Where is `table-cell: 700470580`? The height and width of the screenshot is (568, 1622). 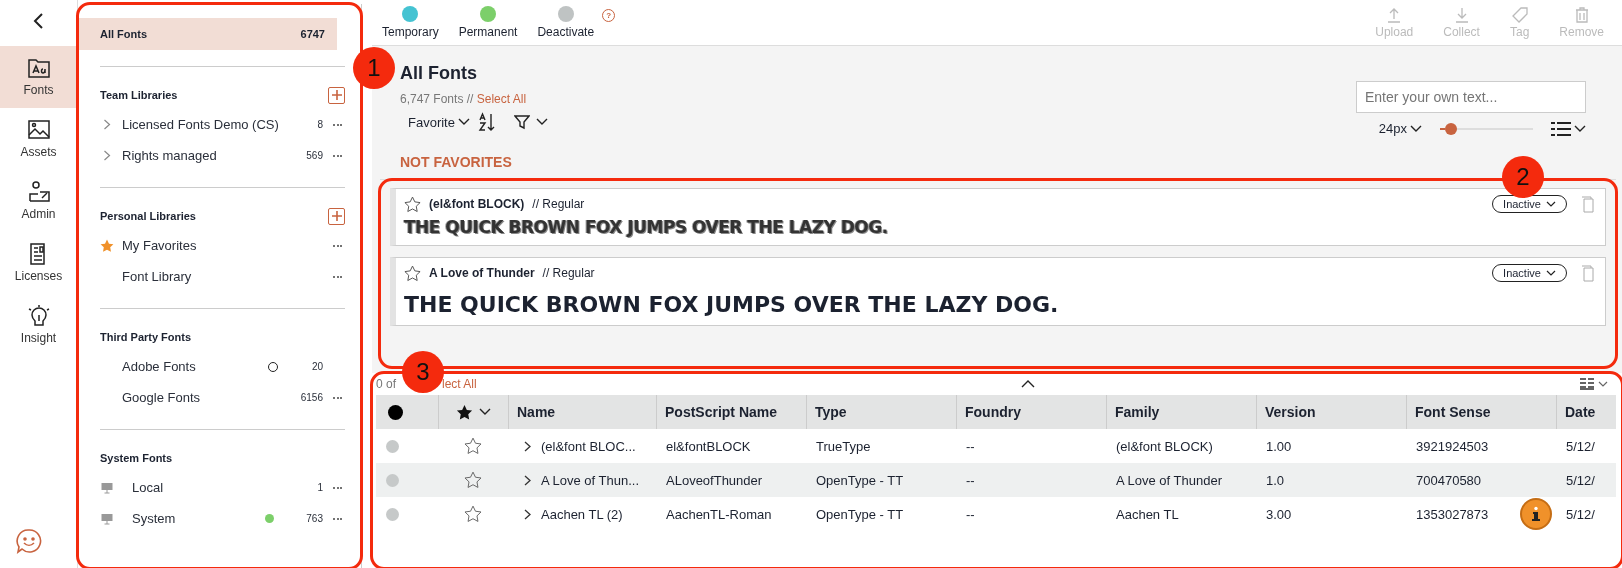 table-cell: 700470580 is located at coordinates (1449, 480).